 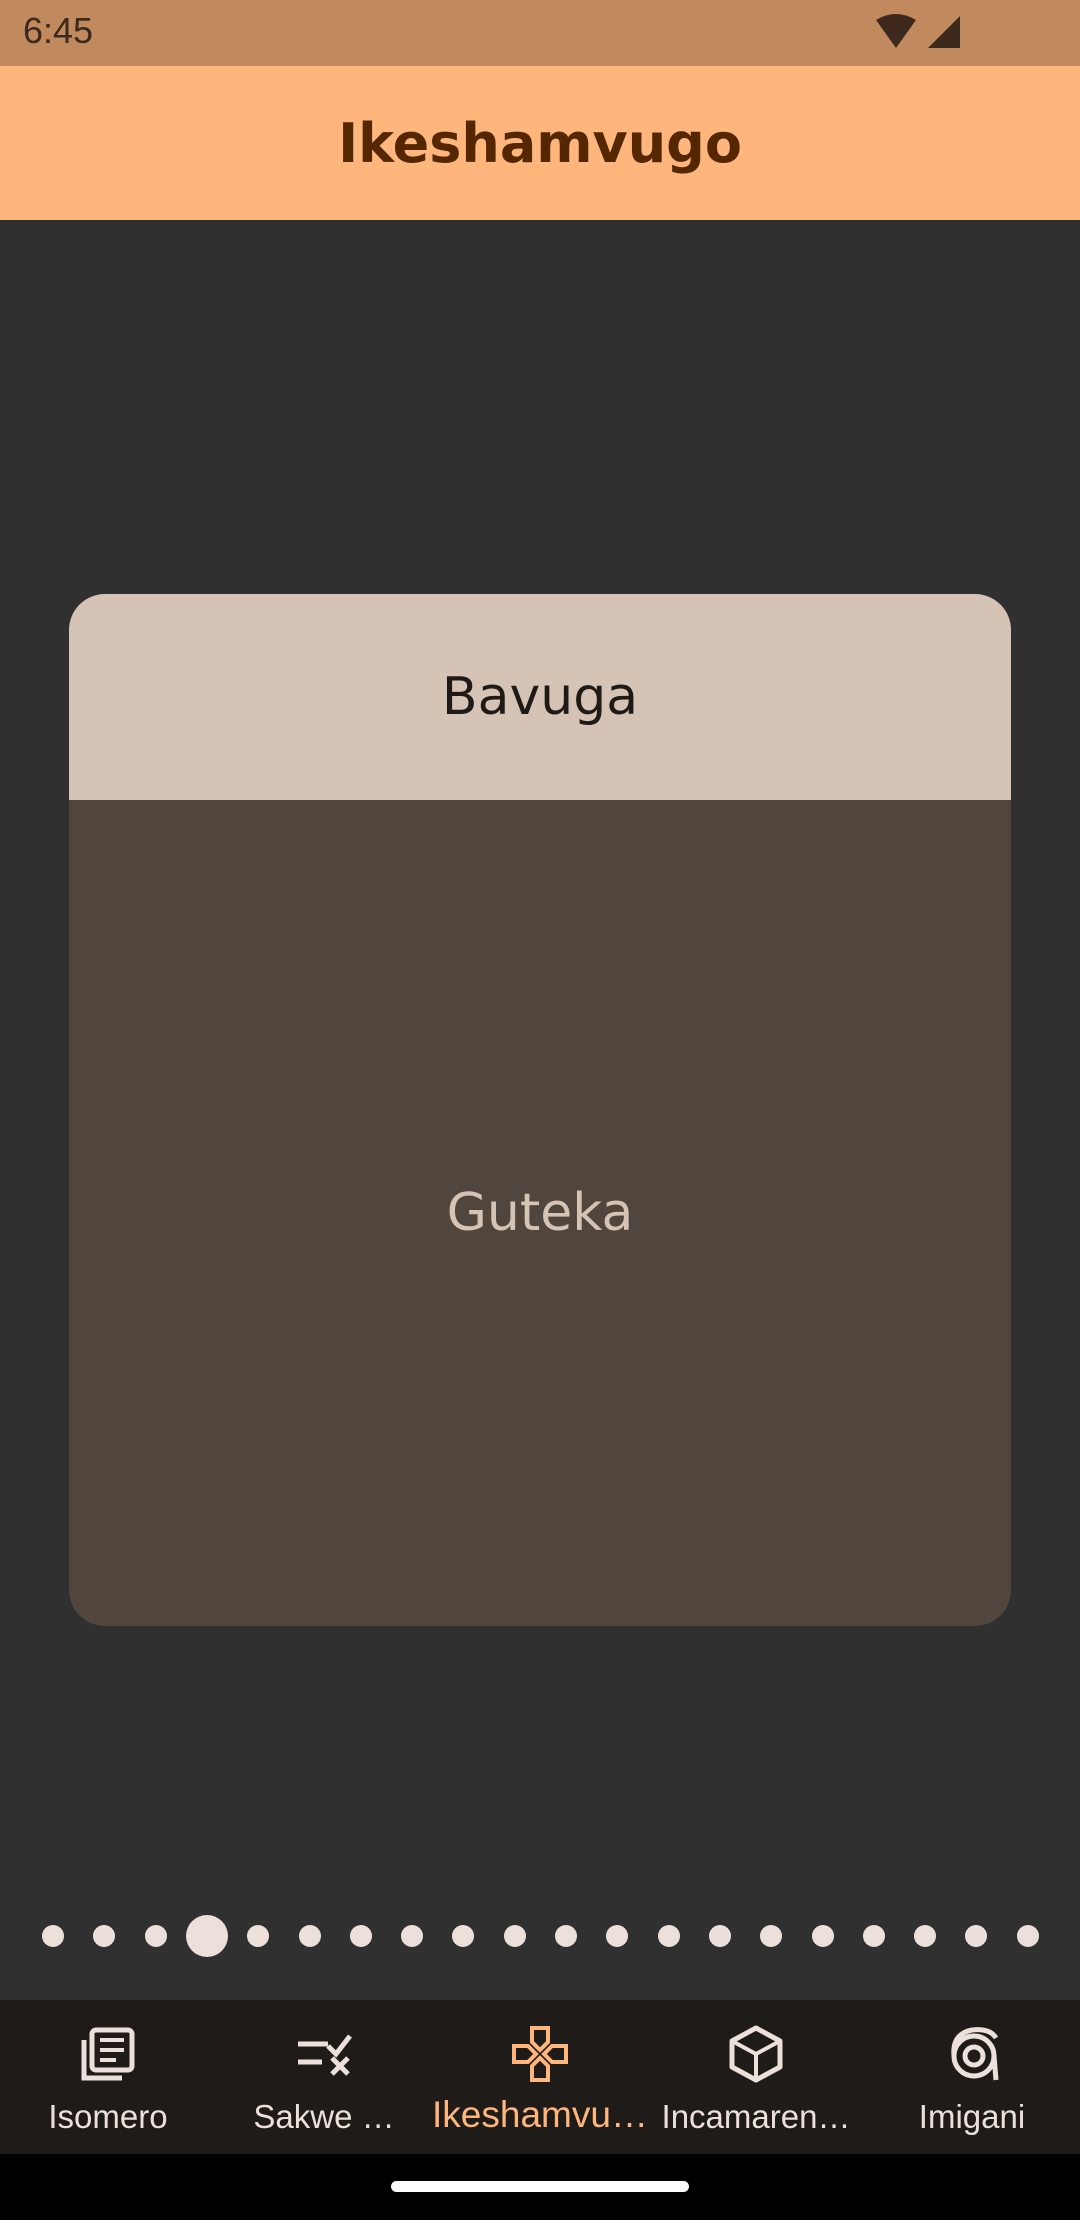 What do you see at coordinates (540, 33) in the screenshot?
I see `status-bar: 6:45` at bounding box center [540, 33].